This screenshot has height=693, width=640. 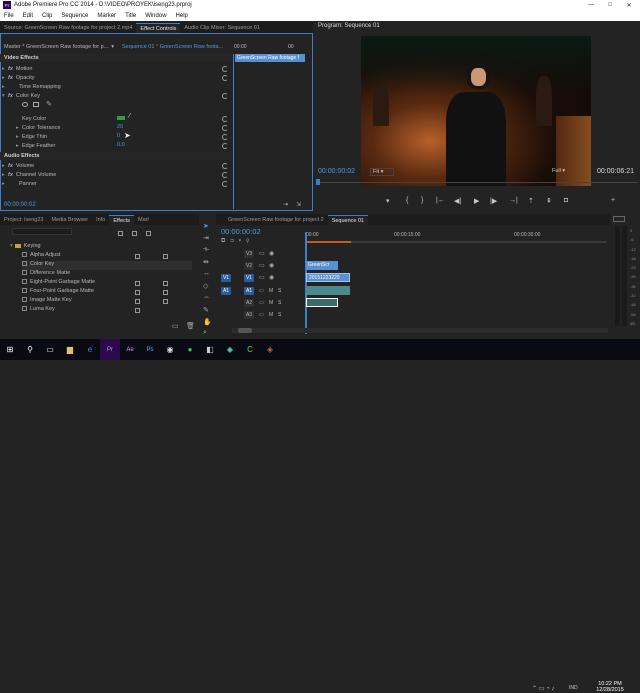 I want to click on eyedropper-icon: ⁄, so click(x=129, y=116).